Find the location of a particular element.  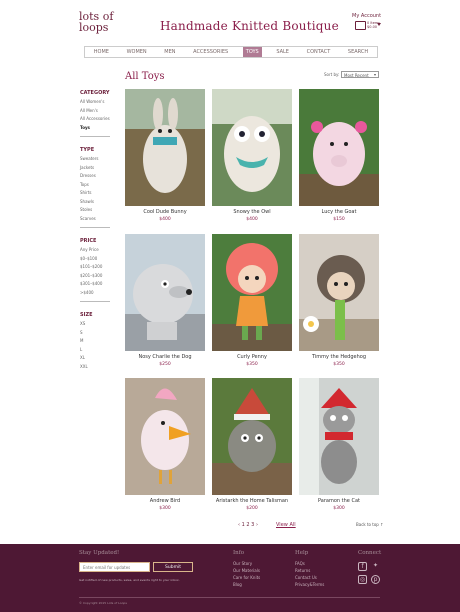

product-card: Timmy the Hedgehog $350 is located at coordinates (339, 300).